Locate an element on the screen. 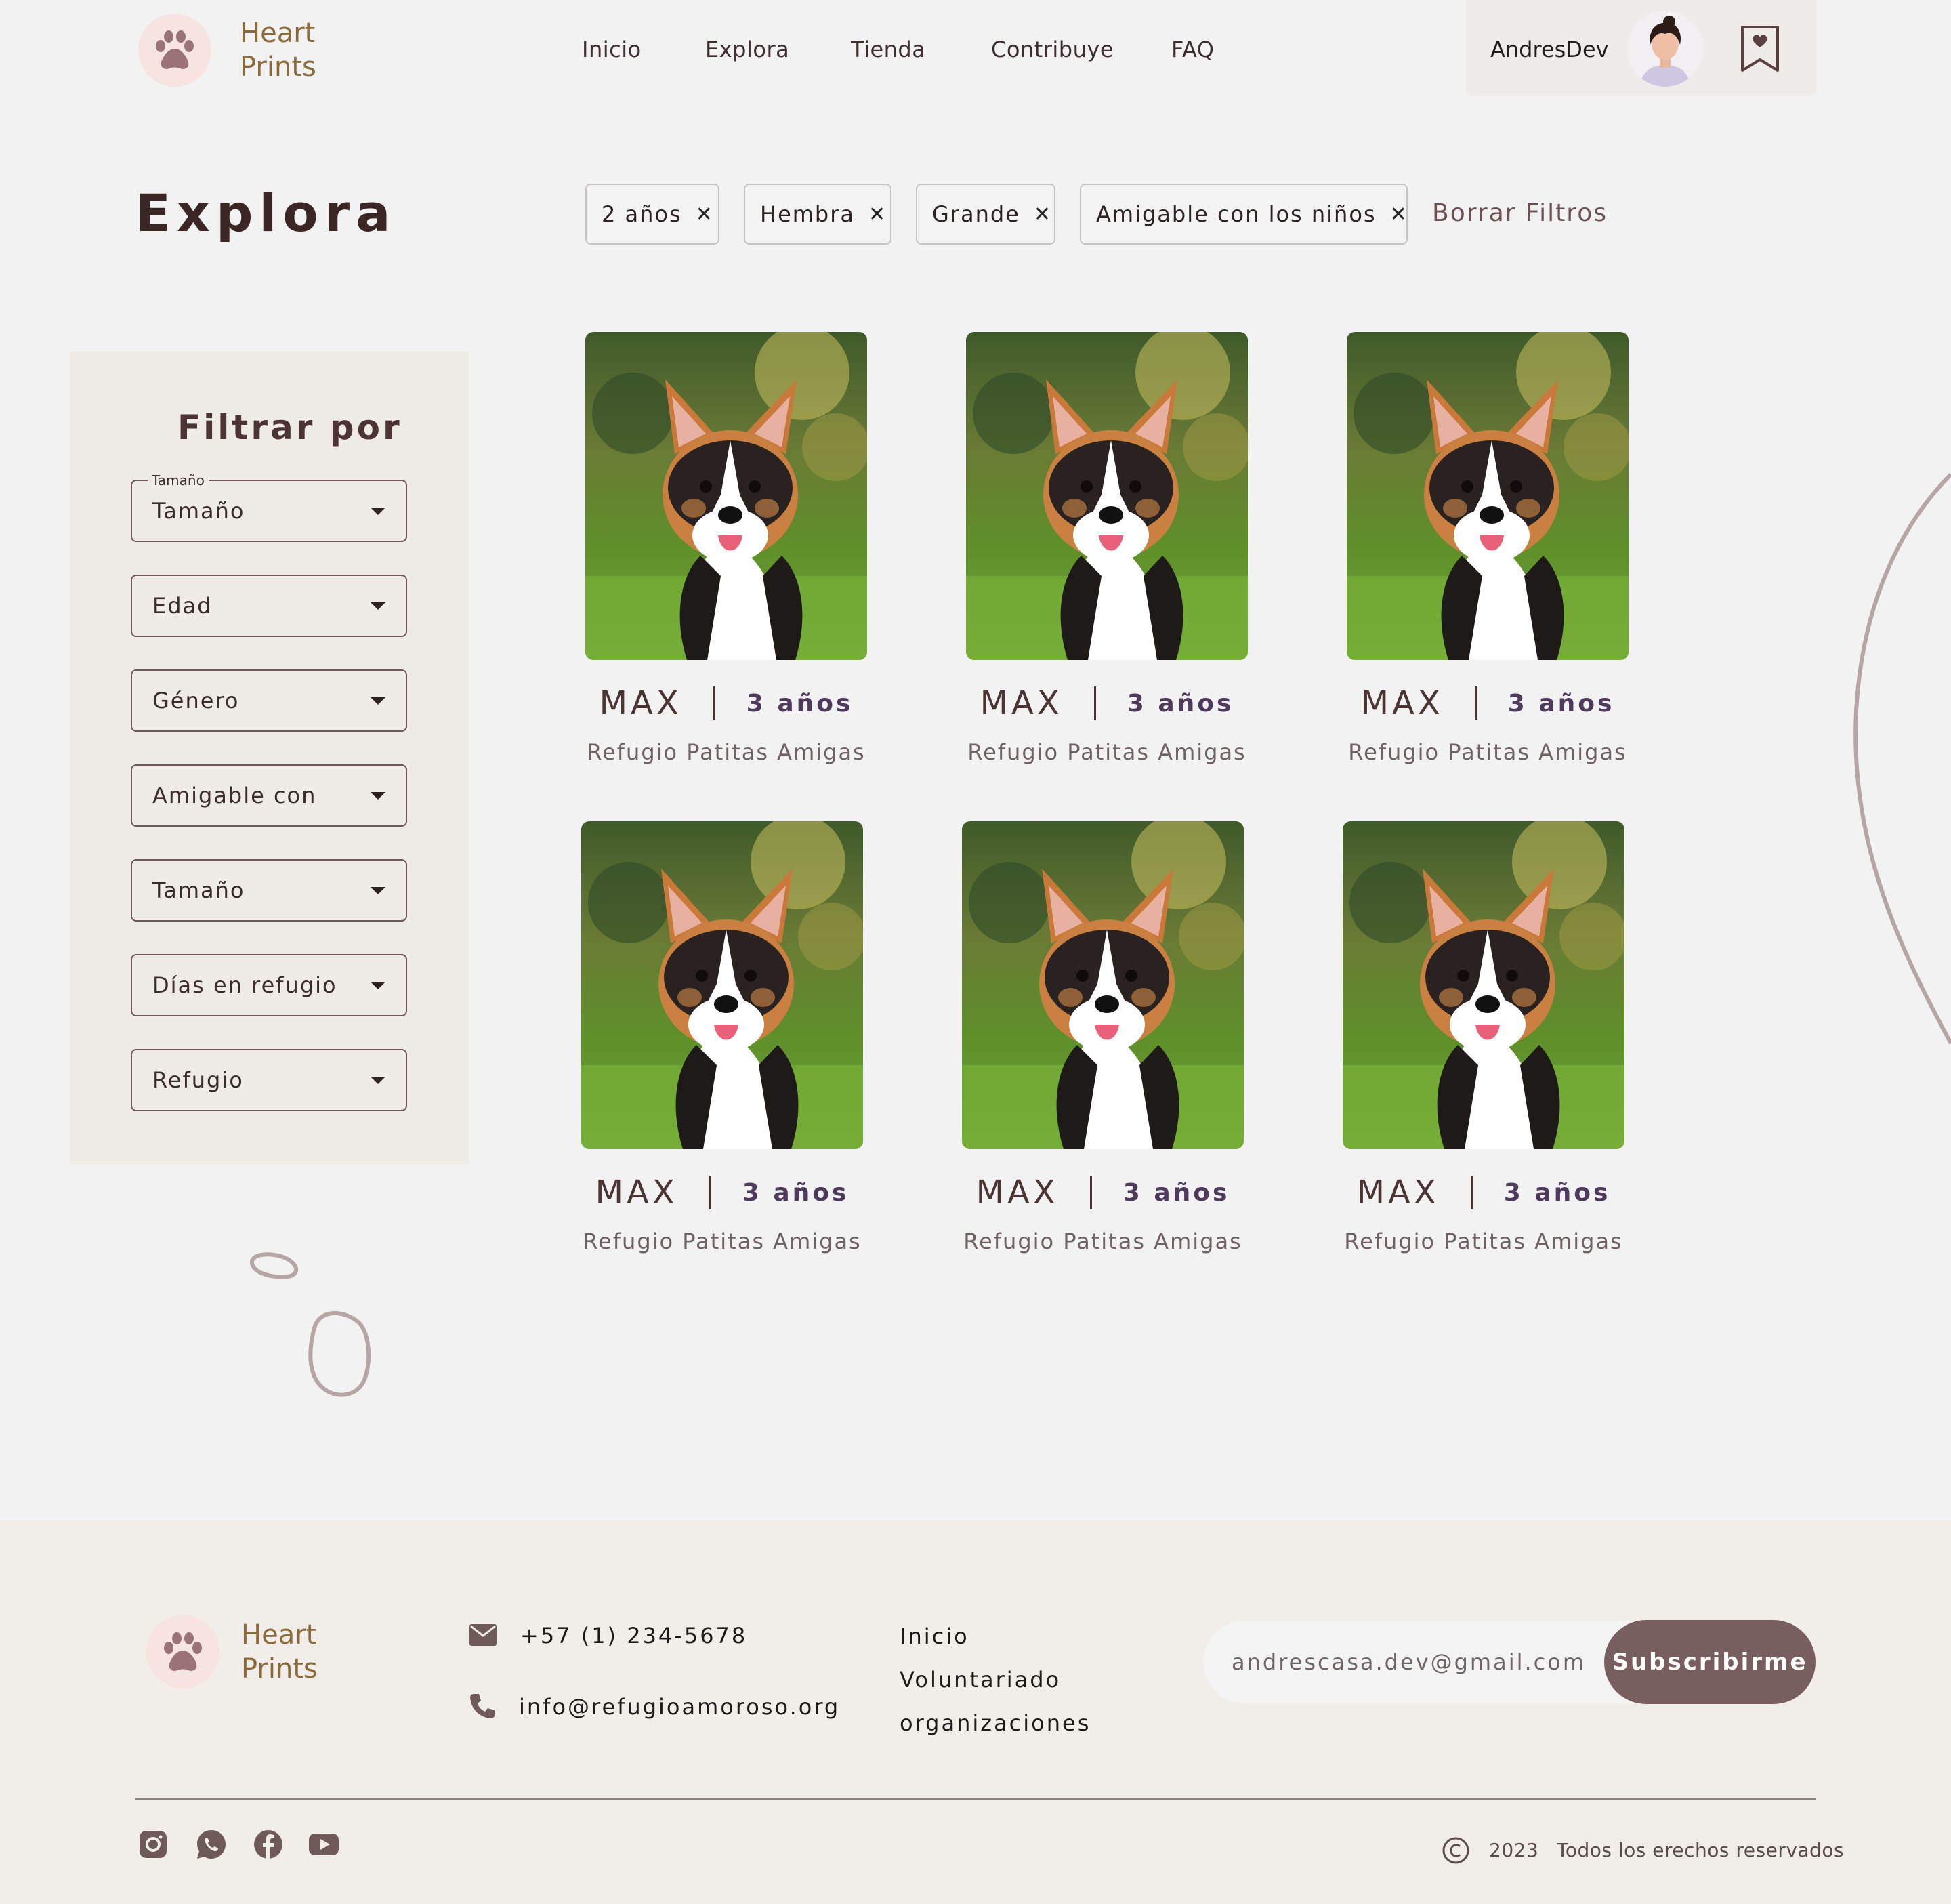 Image resolution: width=1951 pixels, height=1904 pixels. select-size-2: Tamaño is located at coordinates (269, 891).